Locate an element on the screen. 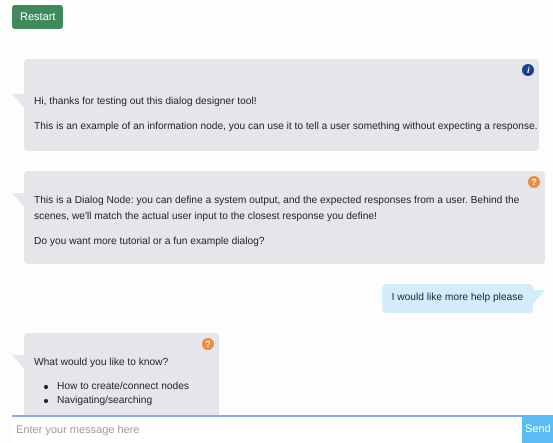 The height and width of the screenshot is (443, 553). message-text: Do you want more tutorial or a fun example dialog? is located at coordinates (150, 242).